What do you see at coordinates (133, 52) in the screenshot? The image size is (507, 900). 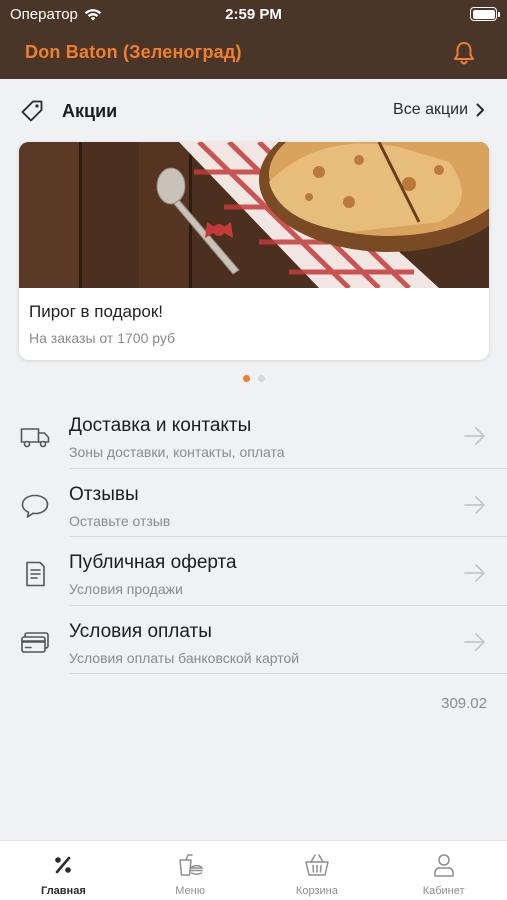 I see `app-title: Don Baton (Зеленоград)` at bounding box center [133, 52].